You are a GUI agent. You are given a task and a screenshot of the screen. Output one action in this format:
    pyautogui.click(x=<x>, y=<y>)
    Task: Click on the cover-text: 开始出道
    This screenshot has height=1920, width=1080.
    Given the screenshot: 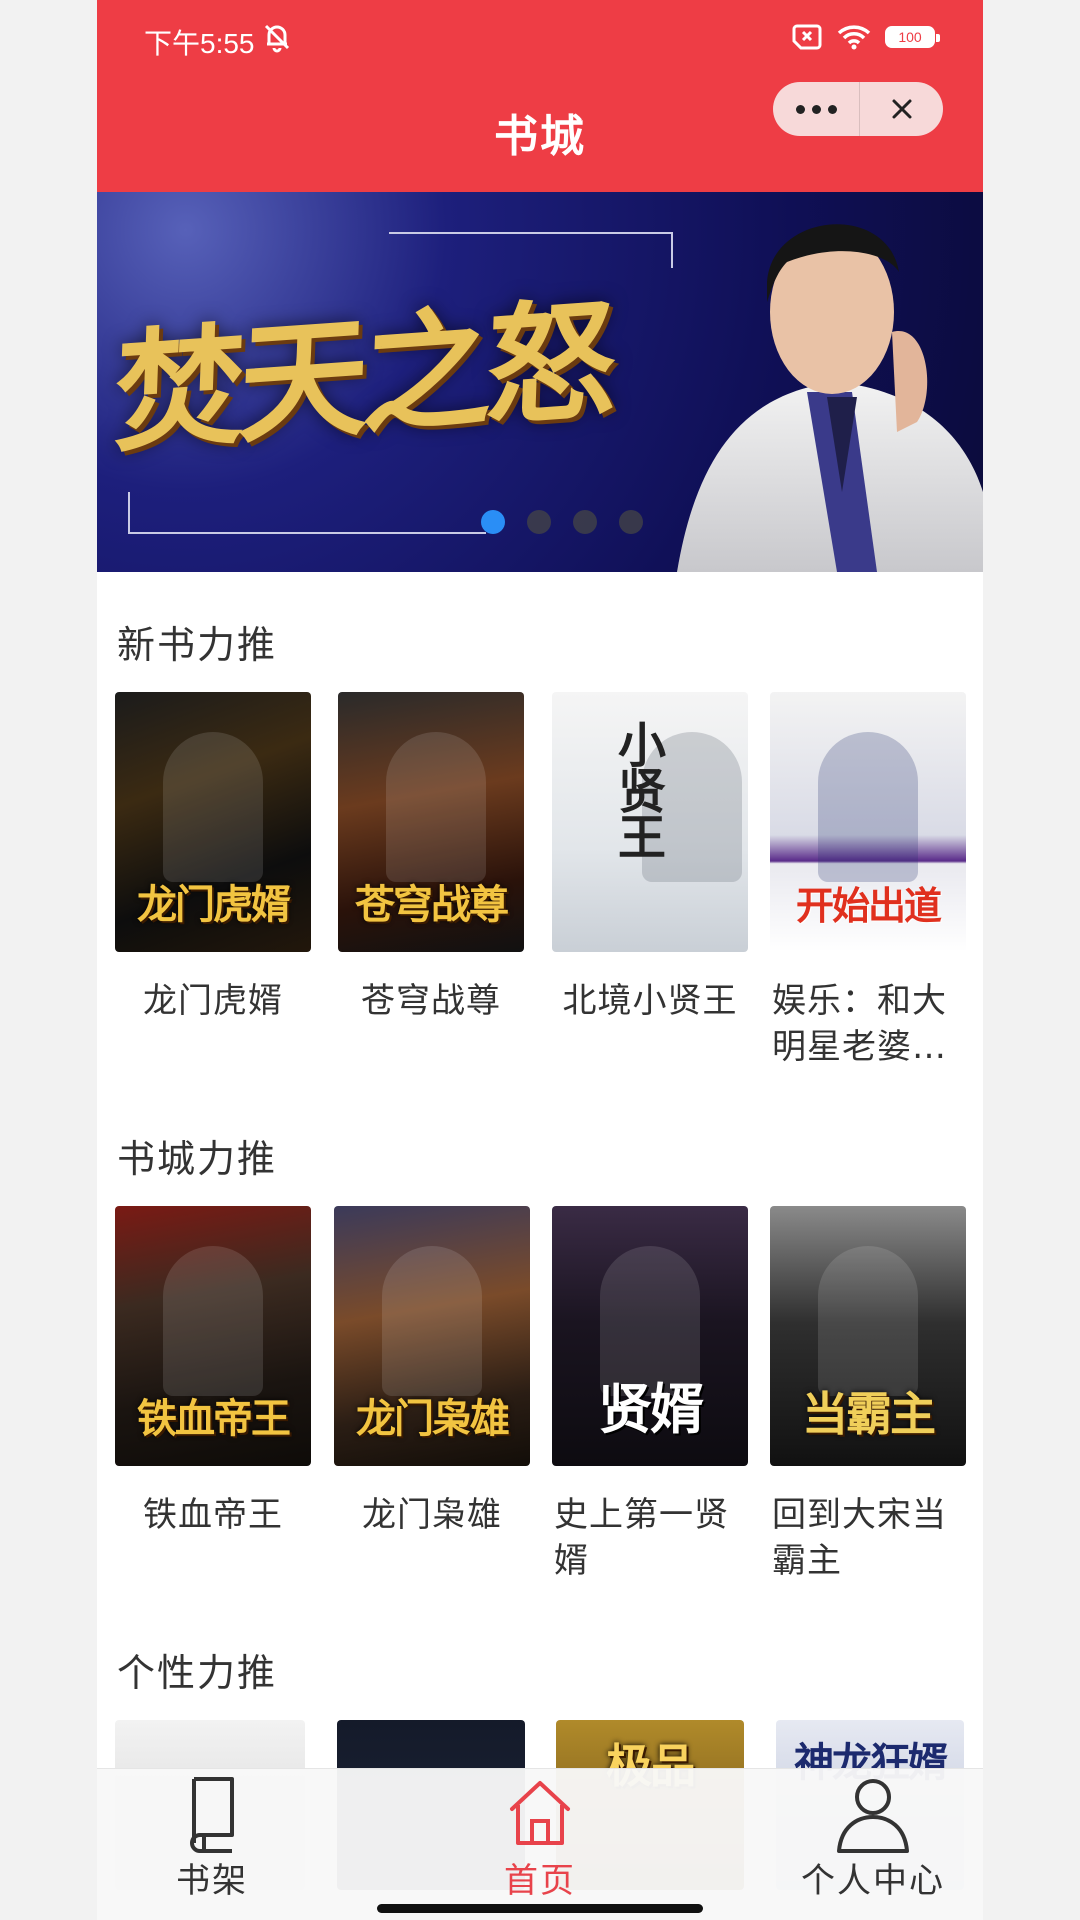 What is the action you would take?
    pyautogui.click(x=868, y=905)
    